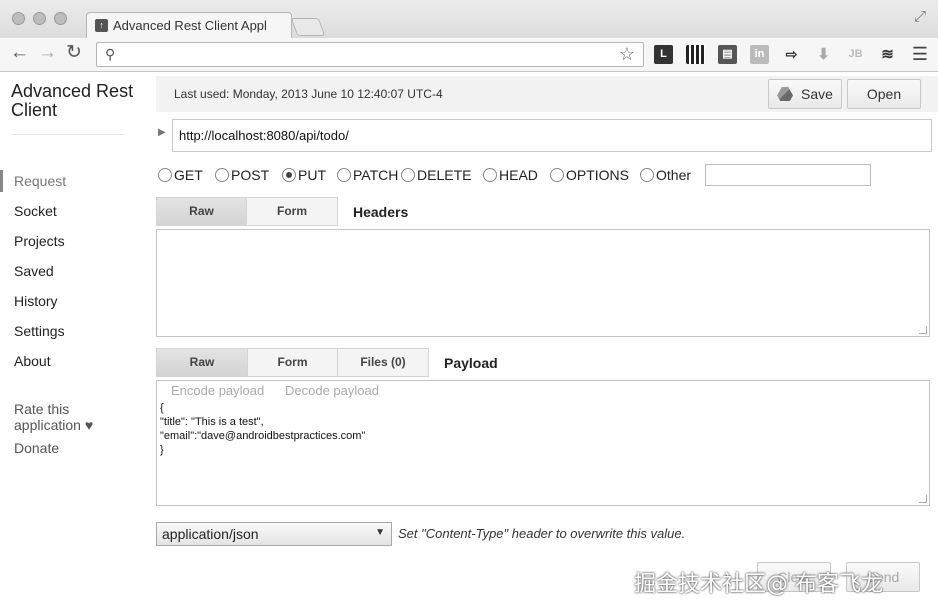 The image size is (938, 614). Describe the element at coordinates (292, 362) in the screenshot. I see `payload-tab-form: Form` at that location.